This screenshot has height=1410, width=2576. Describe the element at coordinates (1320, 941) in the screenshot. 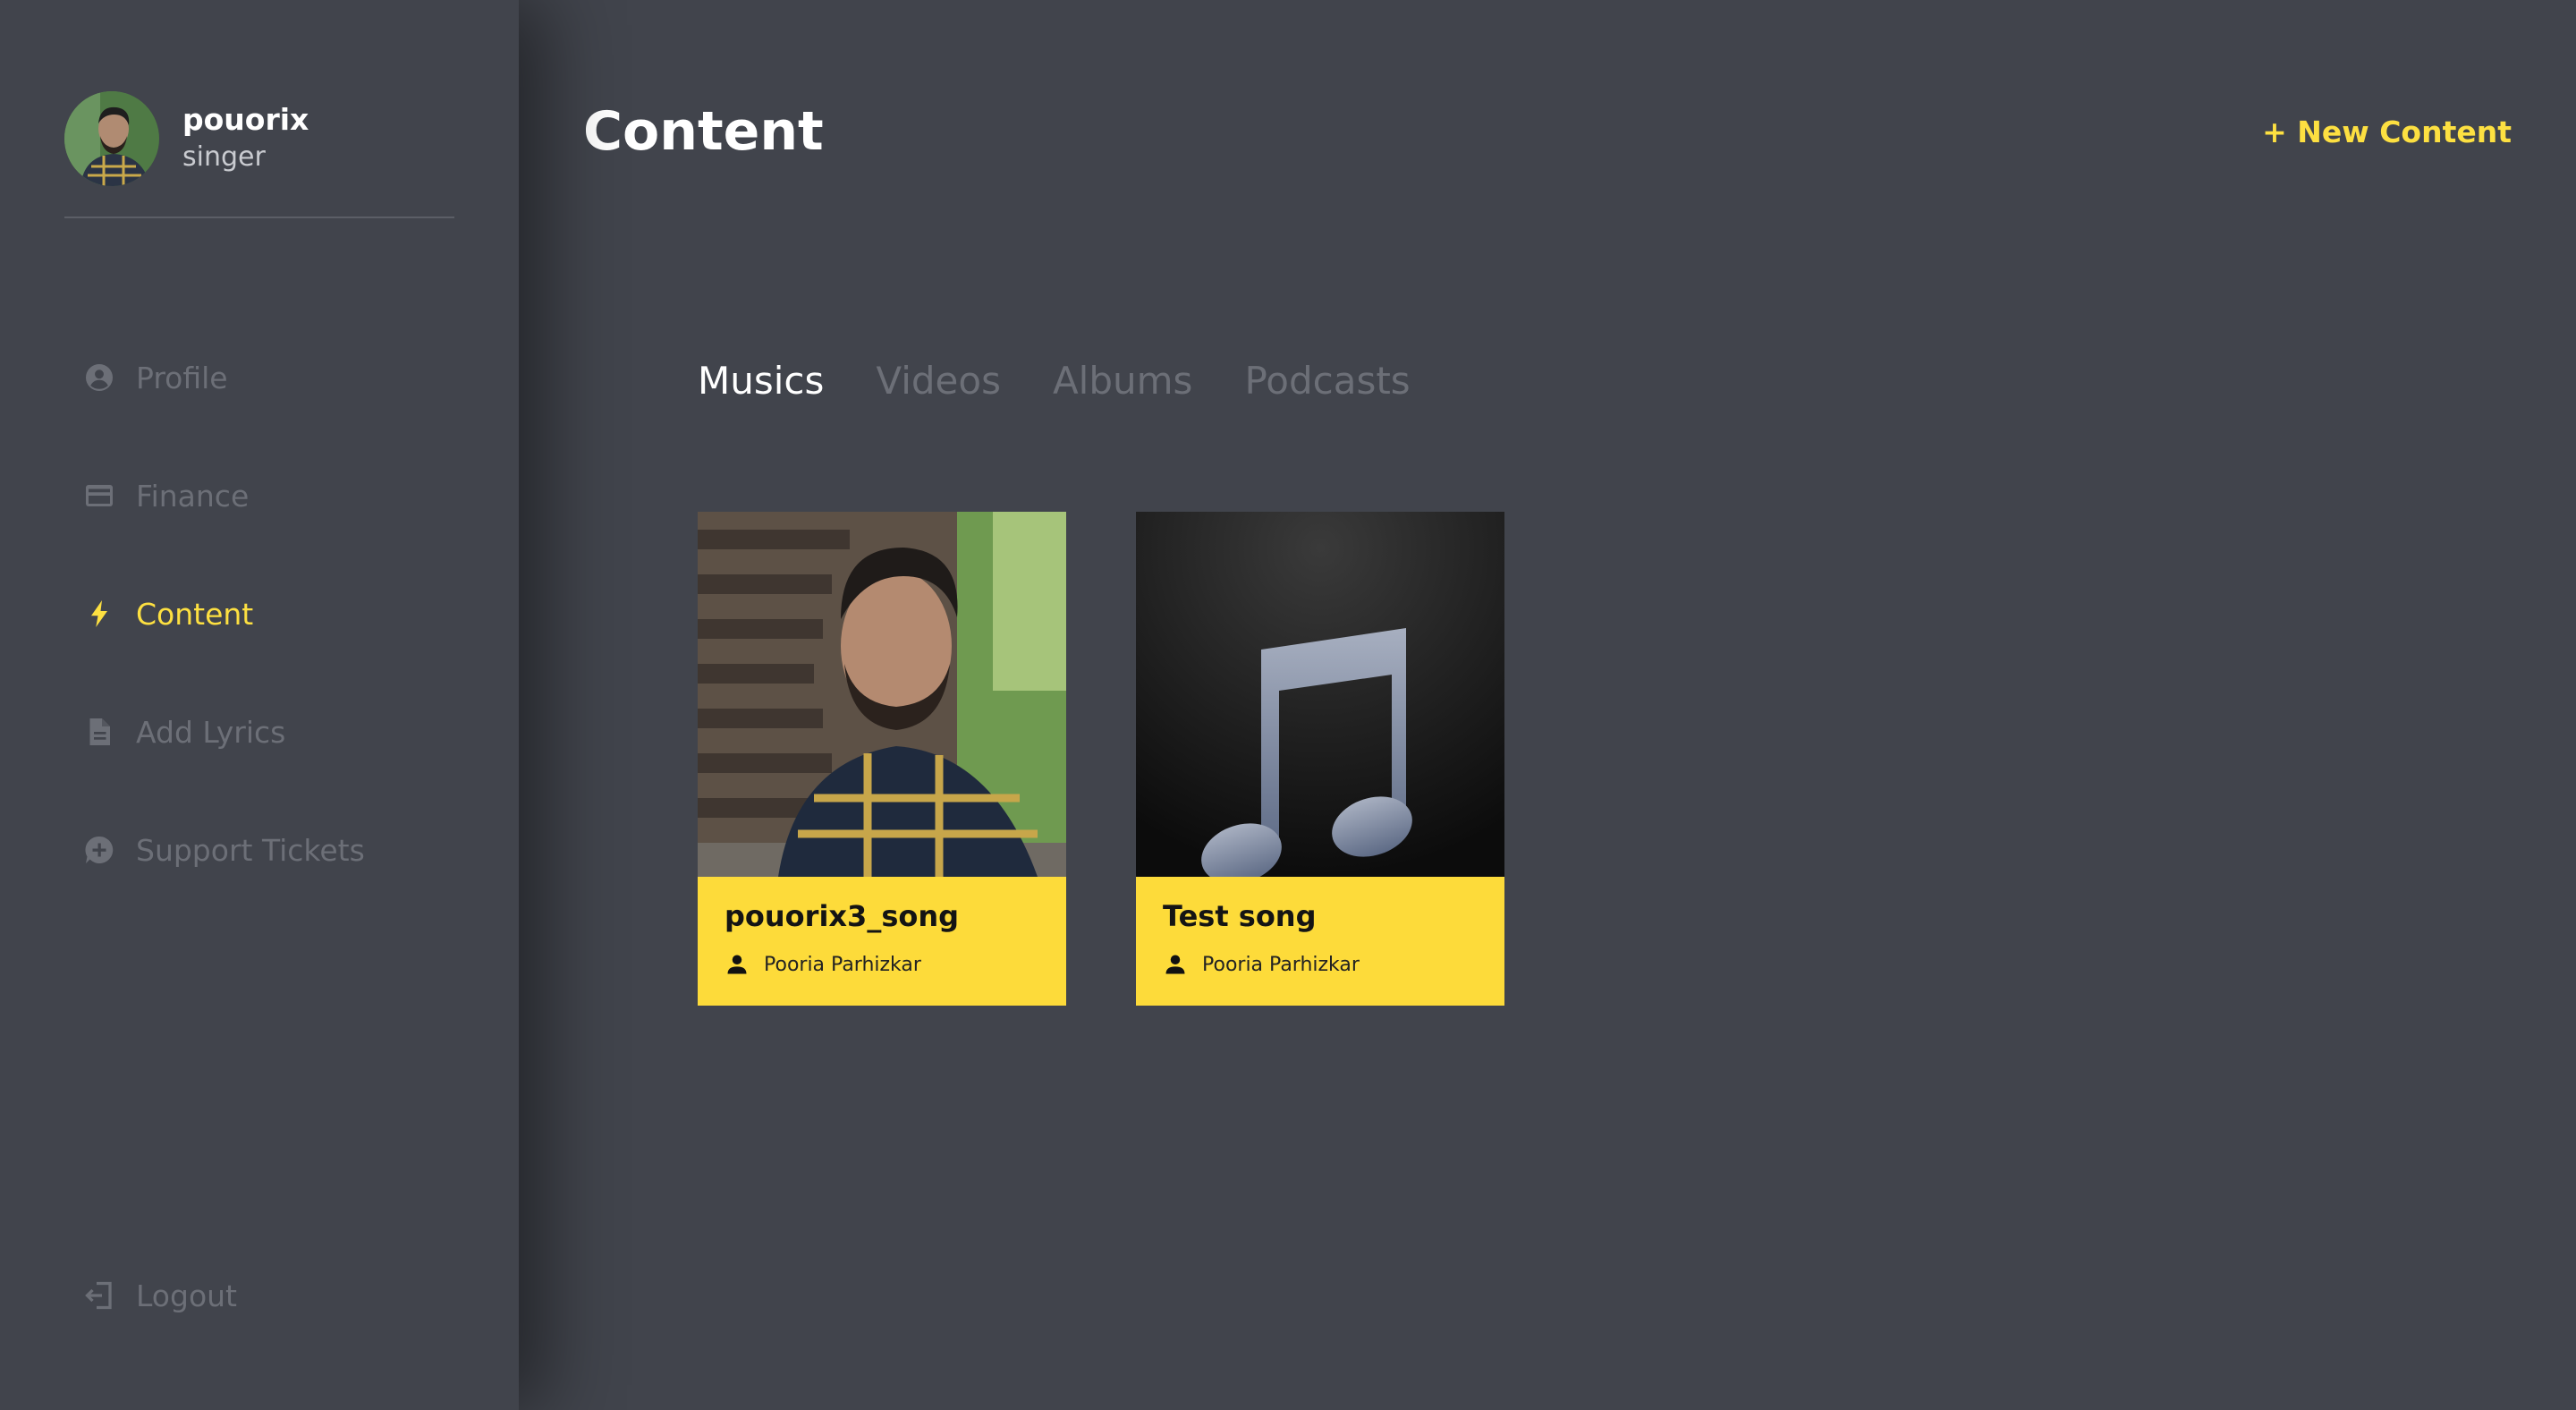

I see `card-footer: Test song Pooria Parhizkar` at that location.